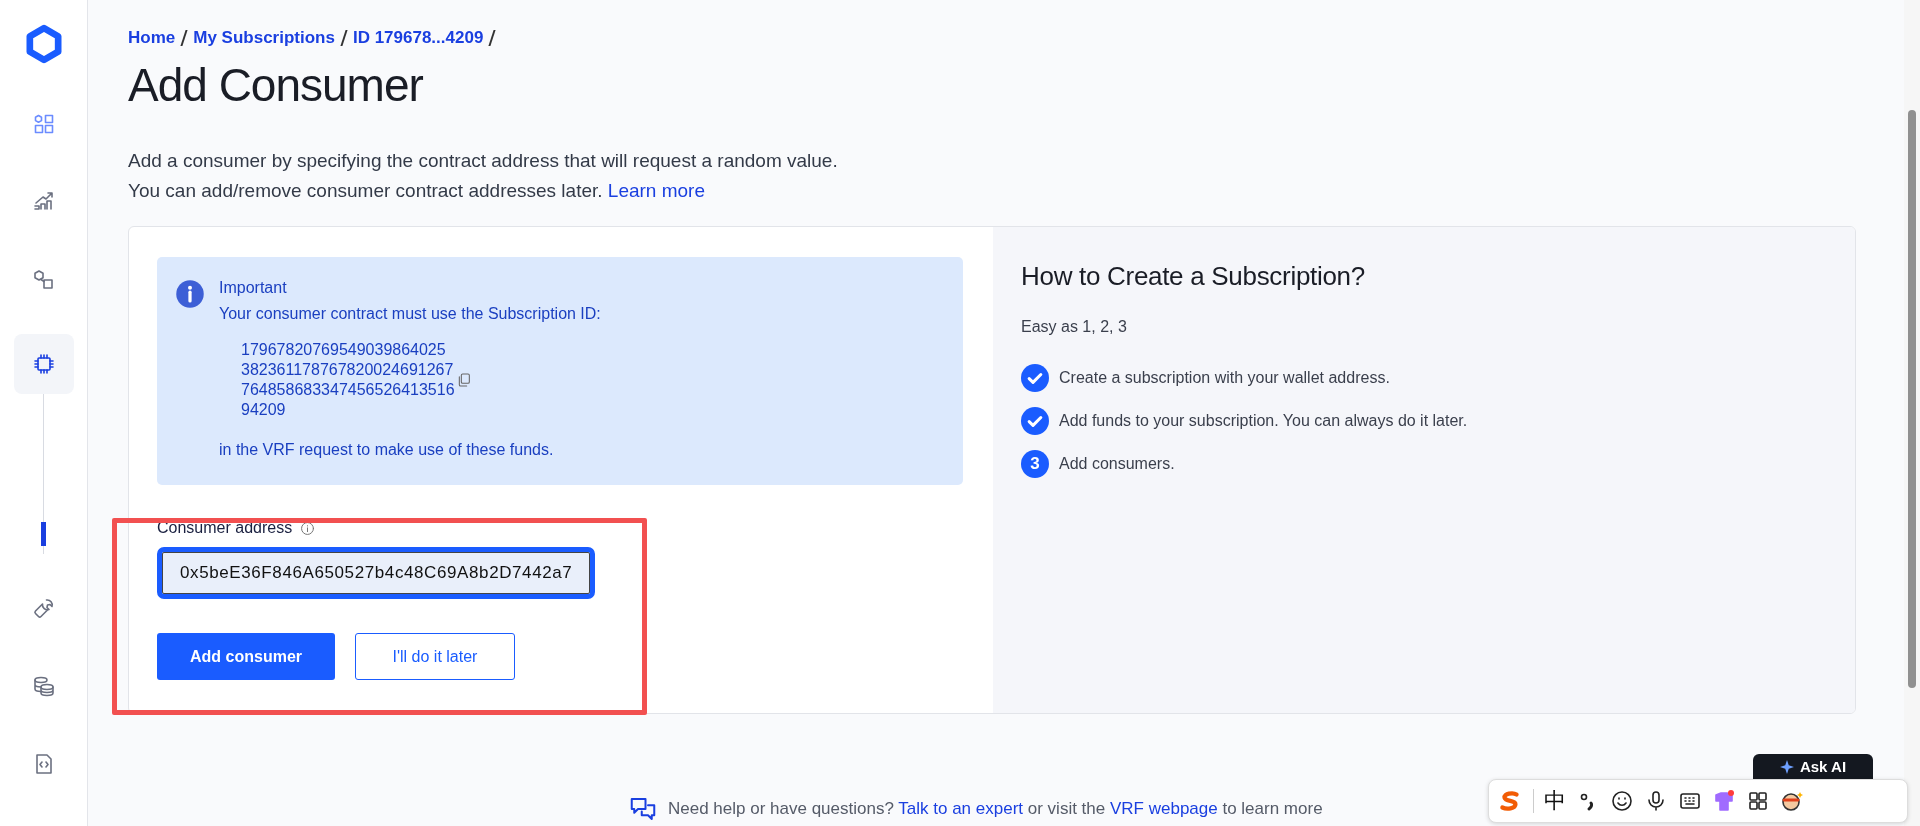 Image resolution: width=1920 pixels, height=826 pixels. What do you see at coordinates (152, 38) in the screenshot?
I see `breadcrumb-link: Home` at bounding box center [152, 38].